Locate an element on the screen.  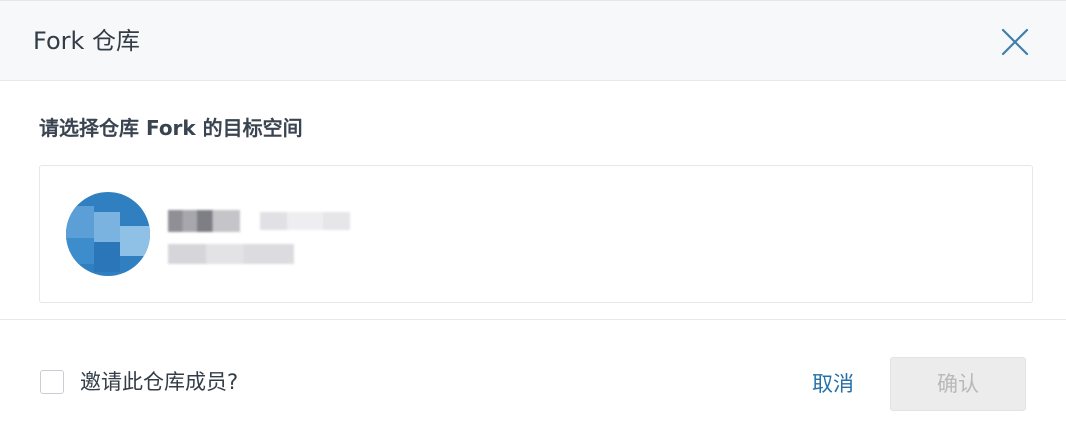
namespace-description-redacted is located at coordinates (231, 254).